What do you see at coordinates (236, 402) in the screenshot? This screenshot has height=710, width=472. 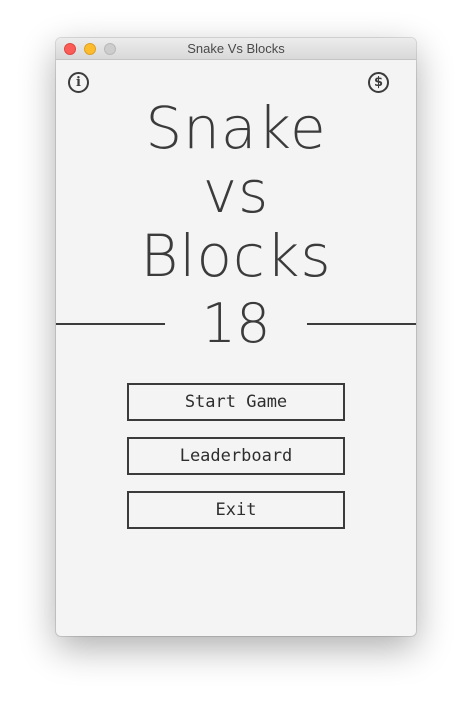 I see `start-game-button: Start Game` at bounding box center [236, 402].